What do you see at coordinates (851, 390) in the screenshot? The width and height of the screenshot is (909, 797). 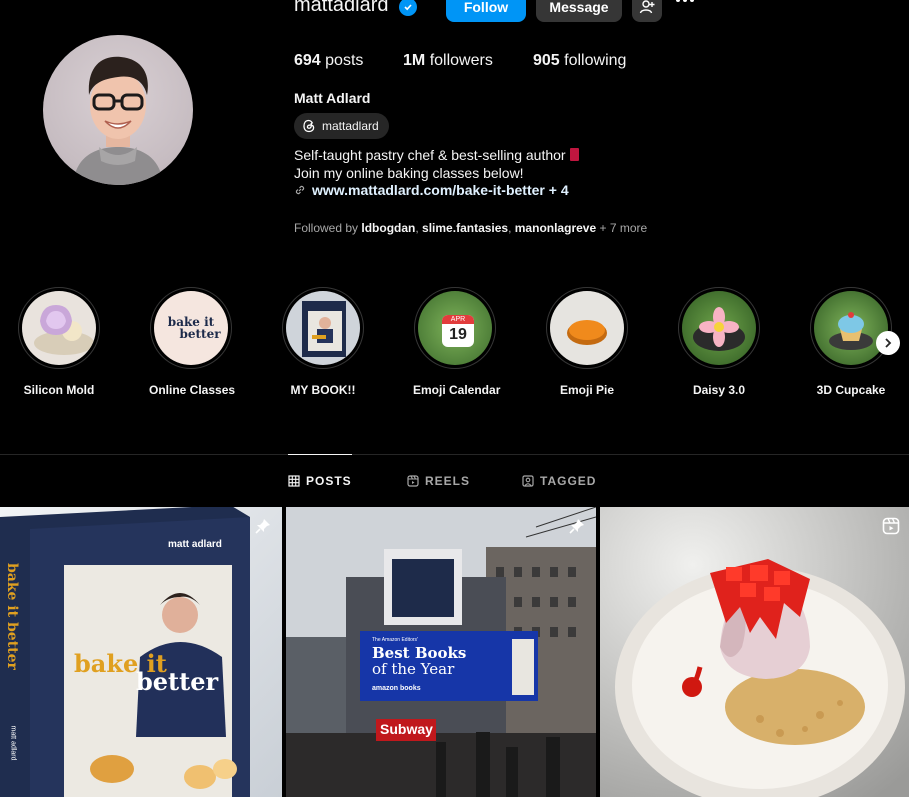 I see `highlight-label: 3D Cupcake` at bounding box center [851, 390].